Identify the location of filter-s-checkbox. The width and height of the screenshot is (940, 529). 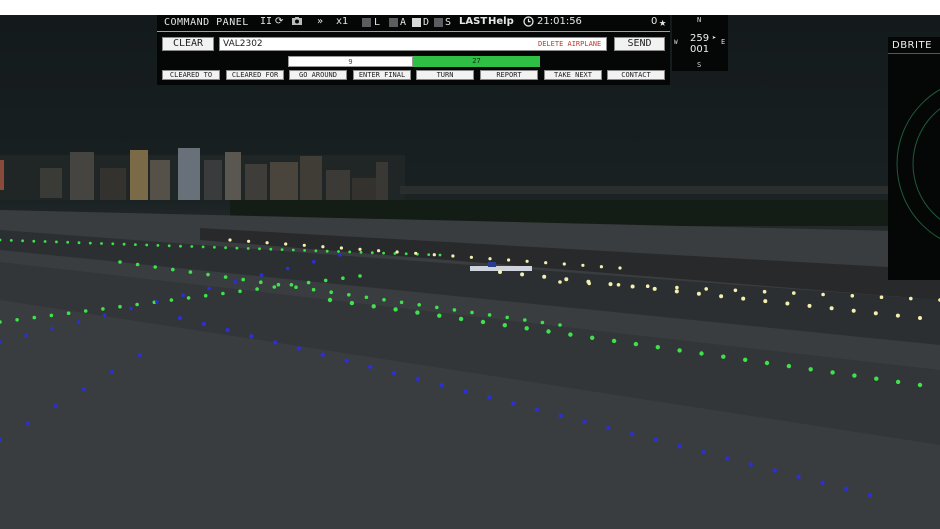
(438, 22).